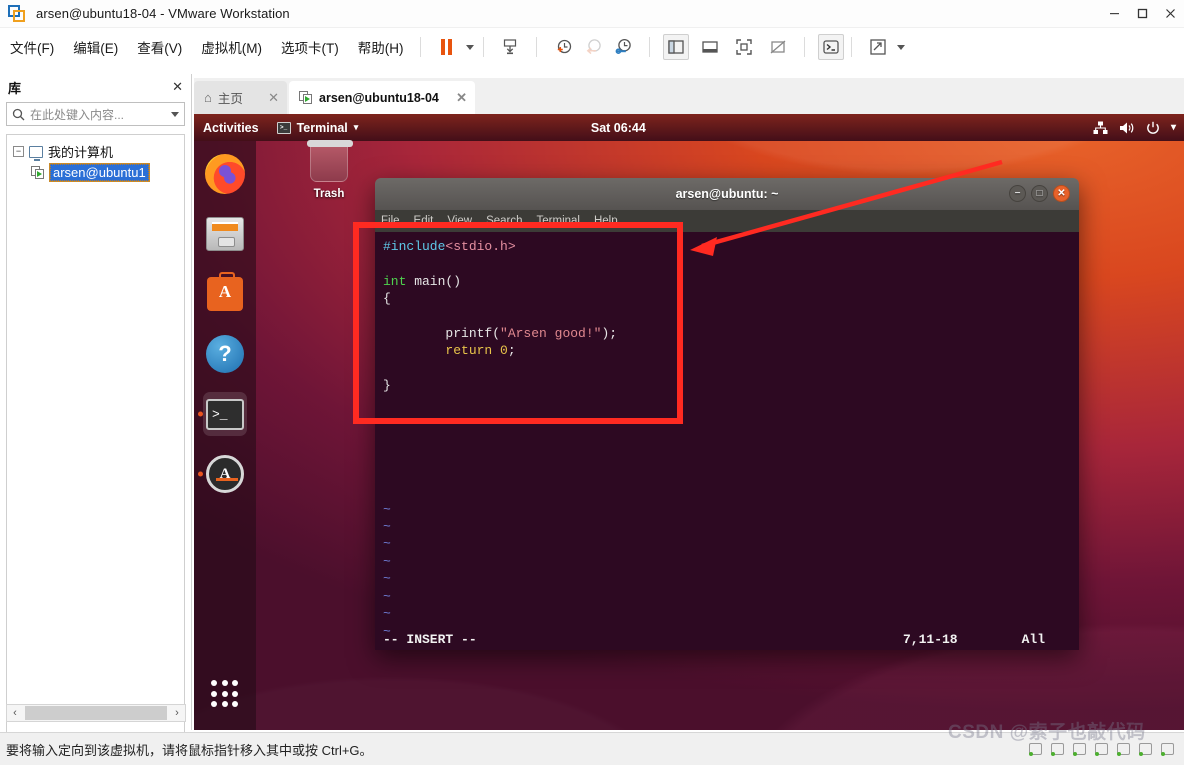 The width and height of the screenshot is (1184, 765). I want to click on pause-icon, so click(446, 47).